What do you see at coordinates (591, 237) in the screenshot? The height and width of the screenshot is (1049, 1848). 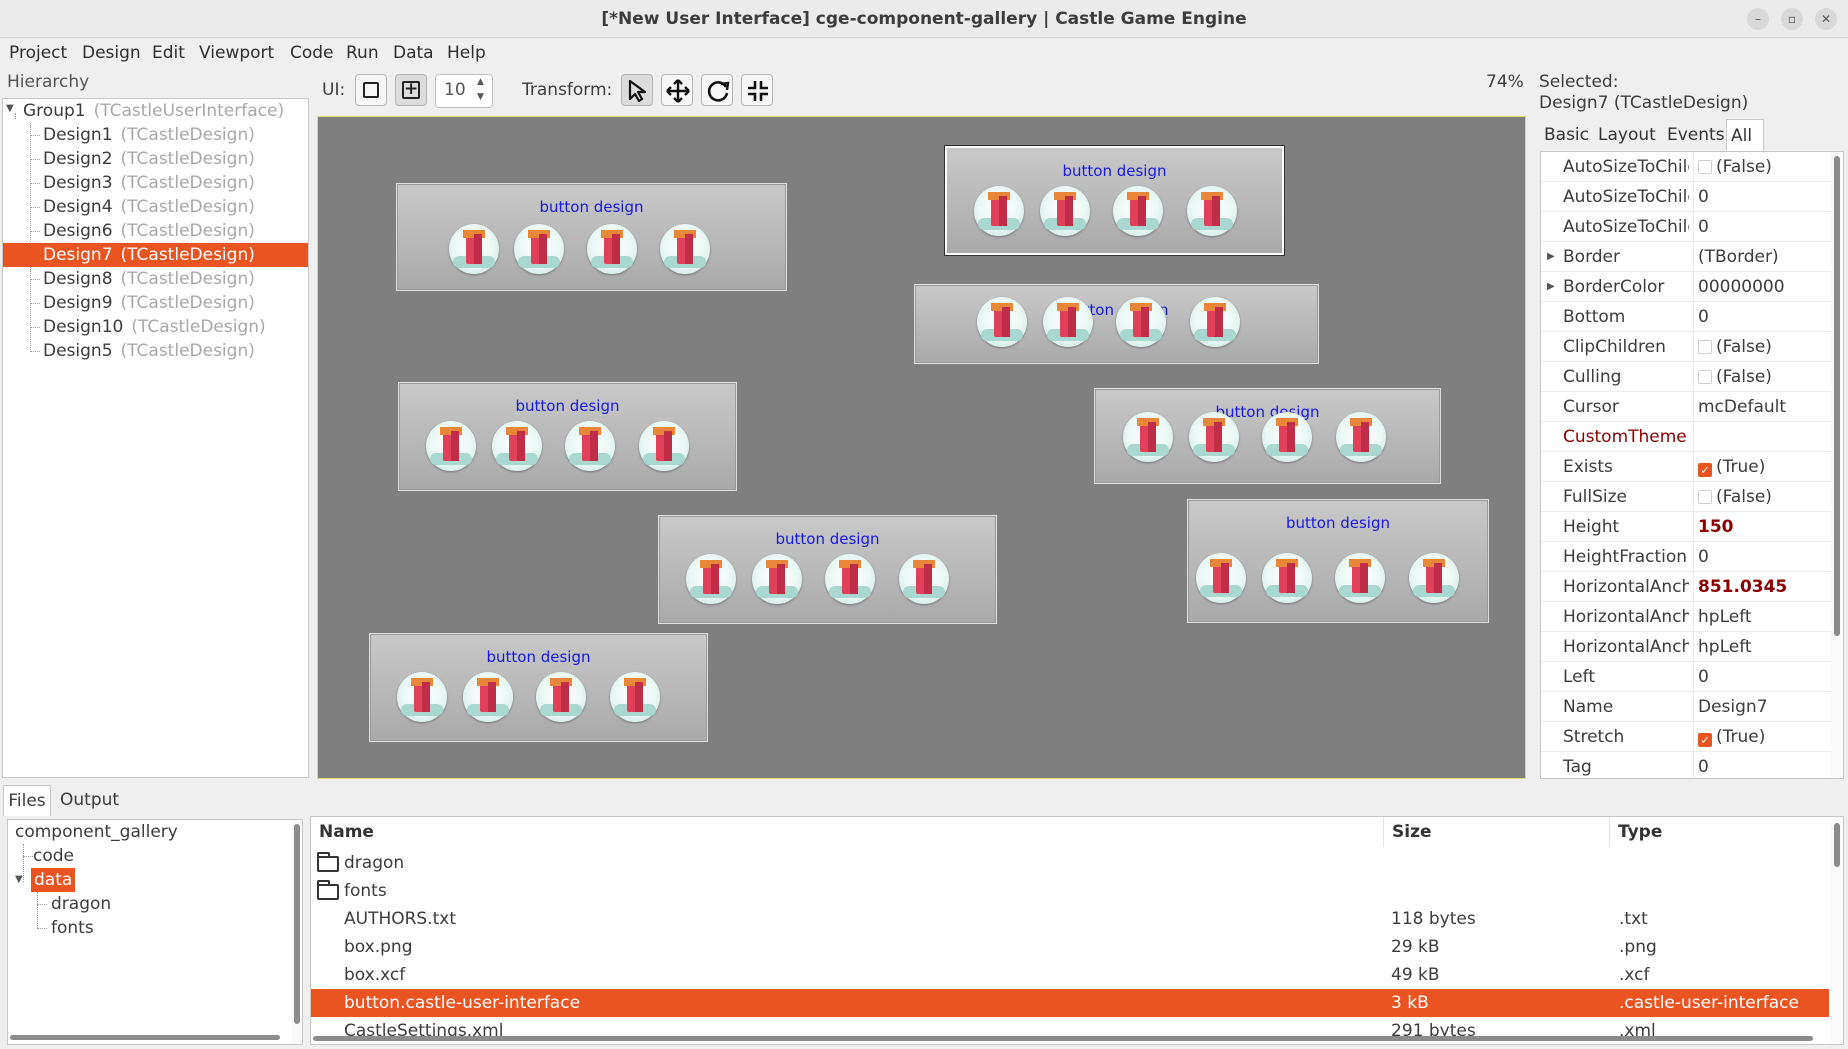 I see `button-design-1: button design` at bounding box center [591, 237].